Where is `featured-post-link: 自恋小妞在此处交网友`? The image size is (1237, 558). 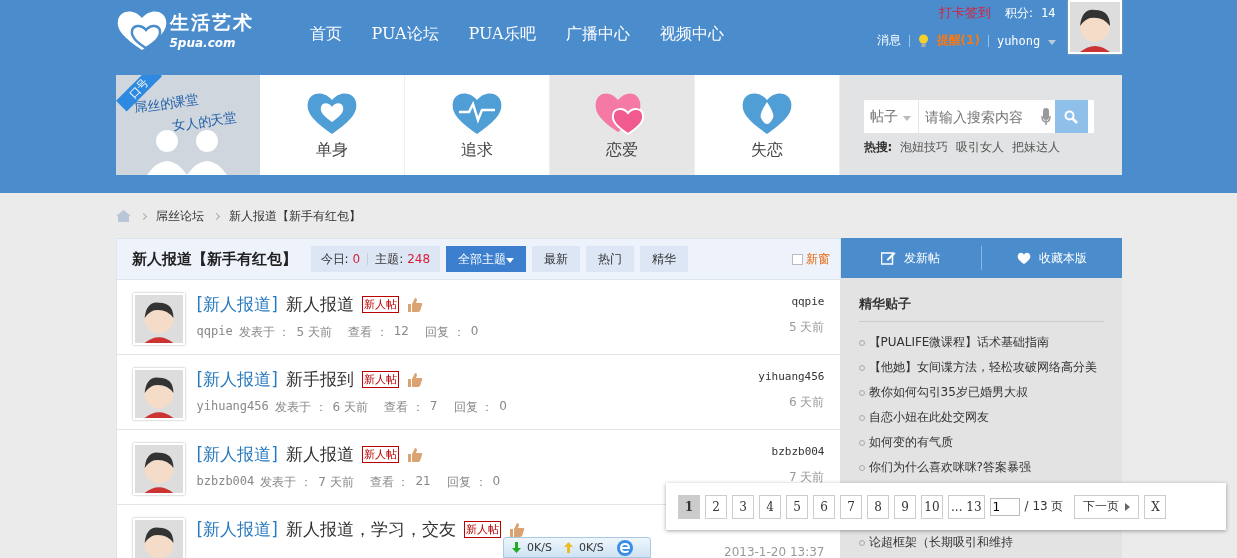
featured-post-link: 自恋小妞在此处交网友 is located at coordinates (928, 417).